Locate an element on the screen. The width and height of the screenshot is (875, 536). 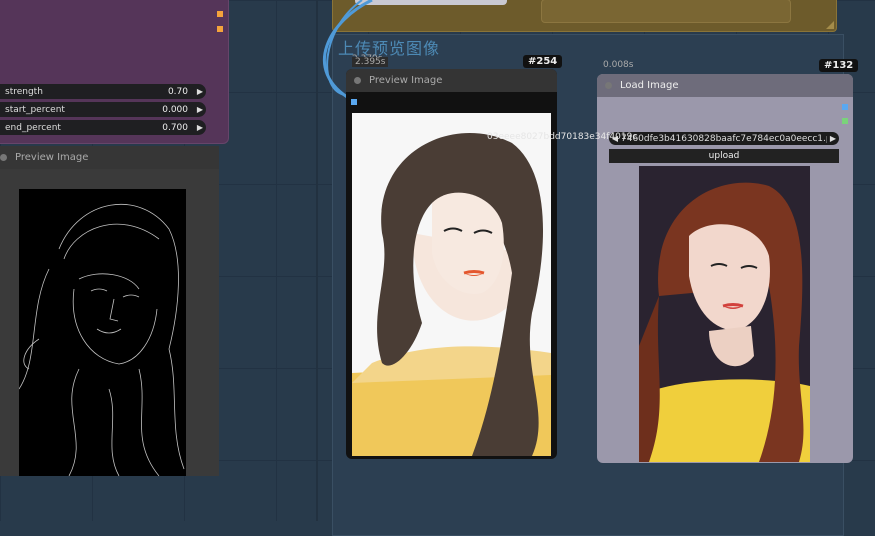
slider-label: end_percent is located at coordinates (33, 127).